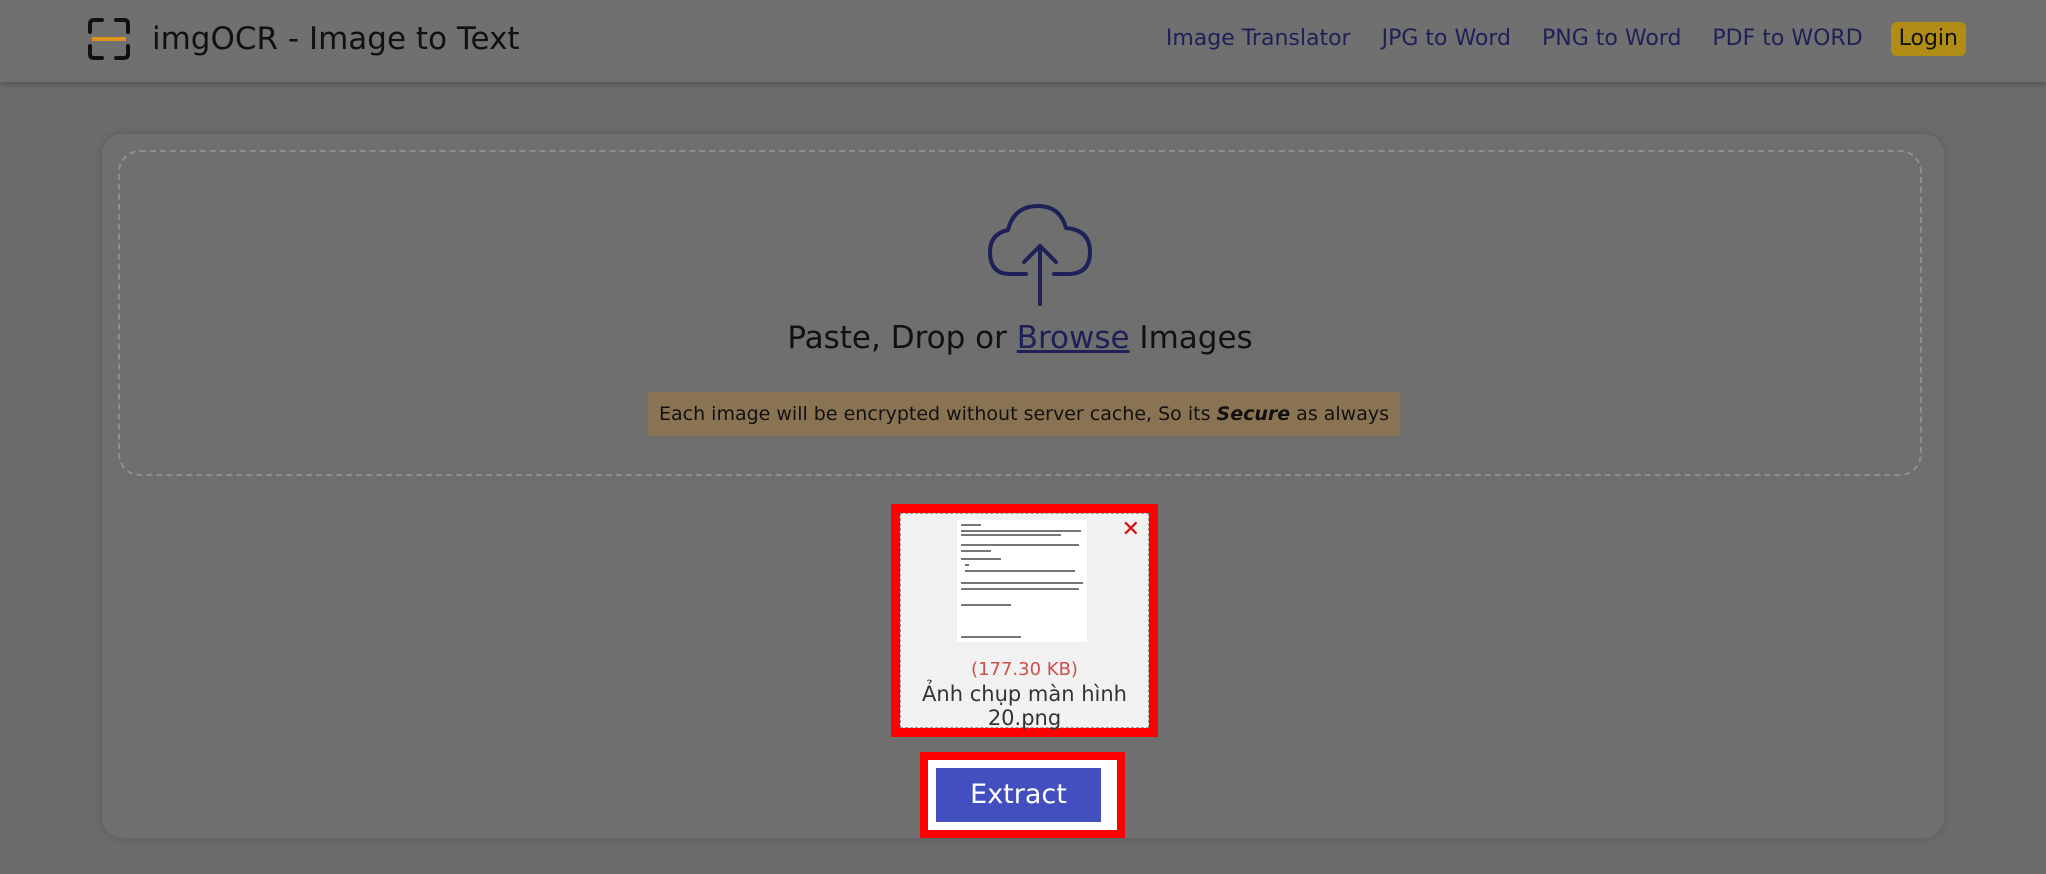  What do you see at coordinates (1258, 39) in the screenshot?
I see `nav-image-translator: Image Translator` at bounding box center [1258, 39].